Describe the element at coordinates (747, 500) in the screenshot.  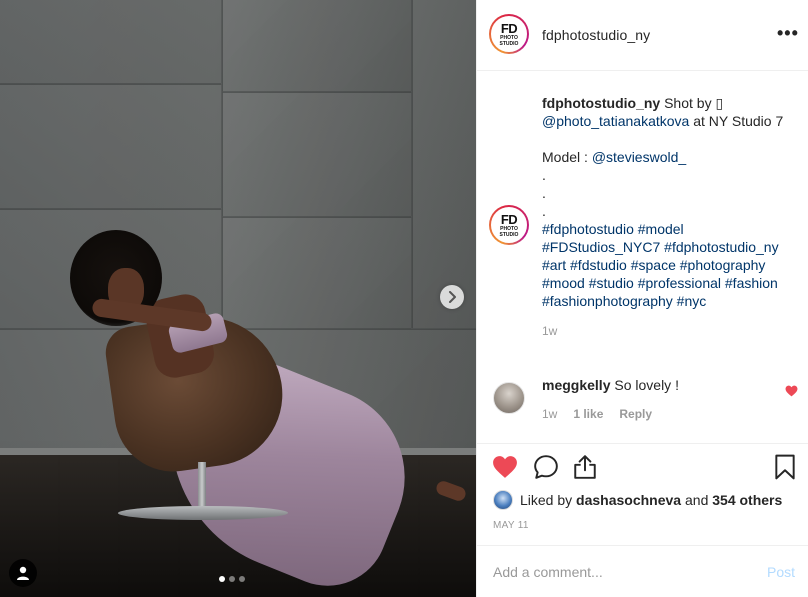
I see `others-link: 354 others` at that location.